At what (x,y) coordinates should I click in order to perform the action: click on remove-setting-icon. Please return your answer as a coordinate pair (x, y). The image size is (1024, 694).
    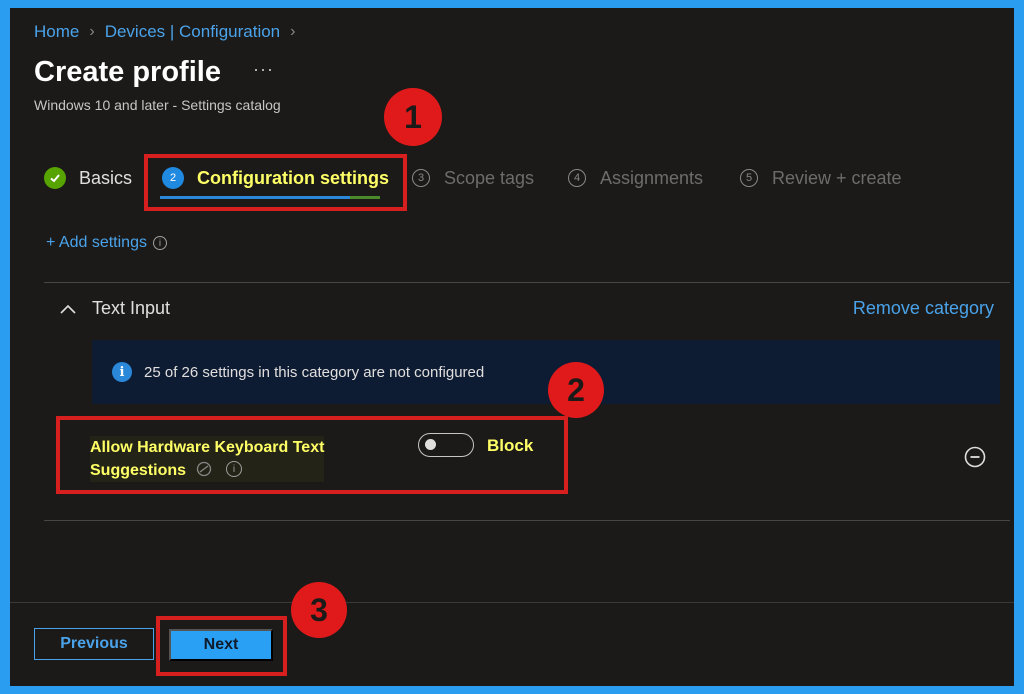
    Looking at the image, I should click on (975, 459).